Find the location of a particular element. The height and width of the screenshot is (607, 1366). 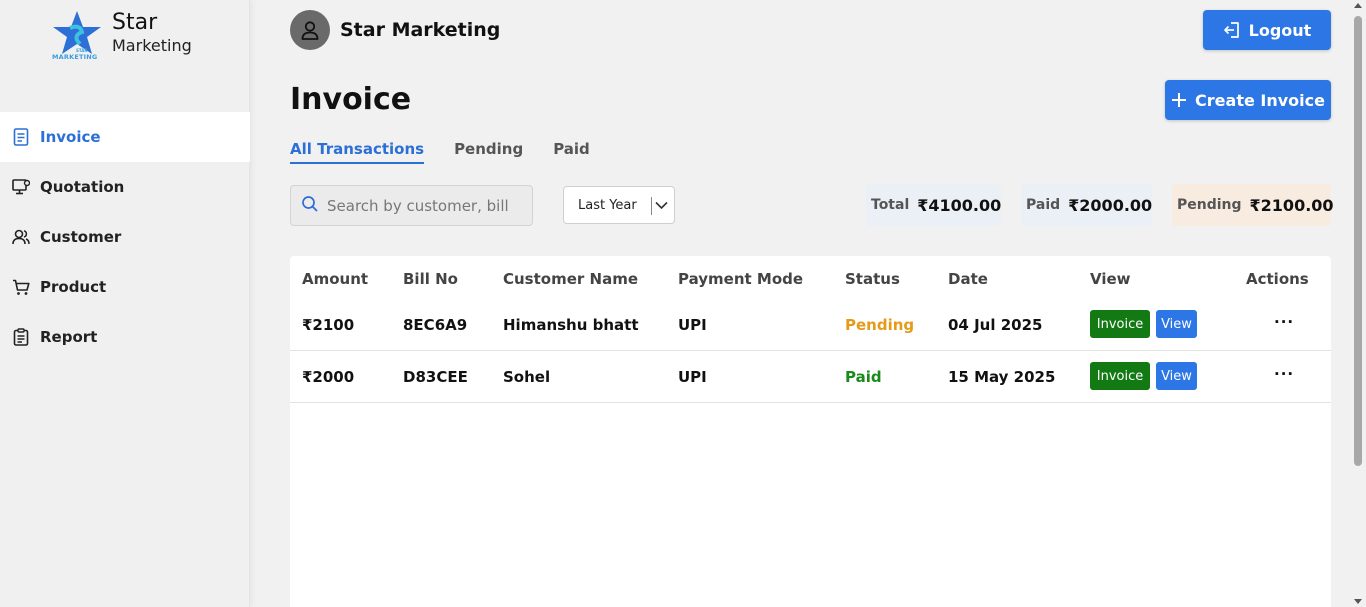

paid-label: Paid is located at coordinates (1043, 205).